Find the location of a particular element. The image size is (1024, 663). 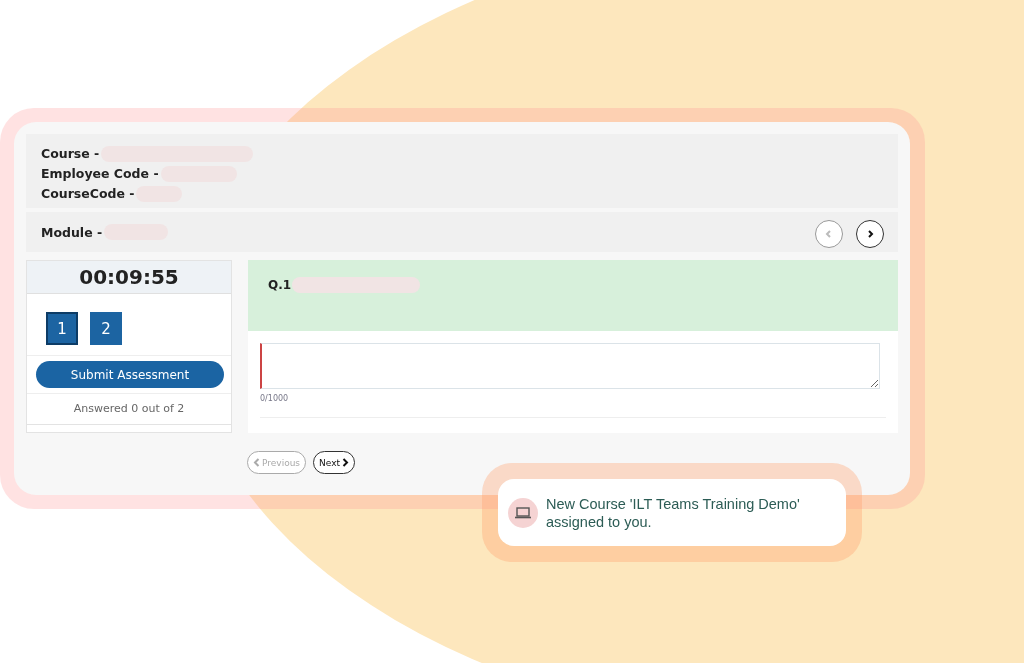

submit-button: Submit Assessment is located at coordinates (130, 374).